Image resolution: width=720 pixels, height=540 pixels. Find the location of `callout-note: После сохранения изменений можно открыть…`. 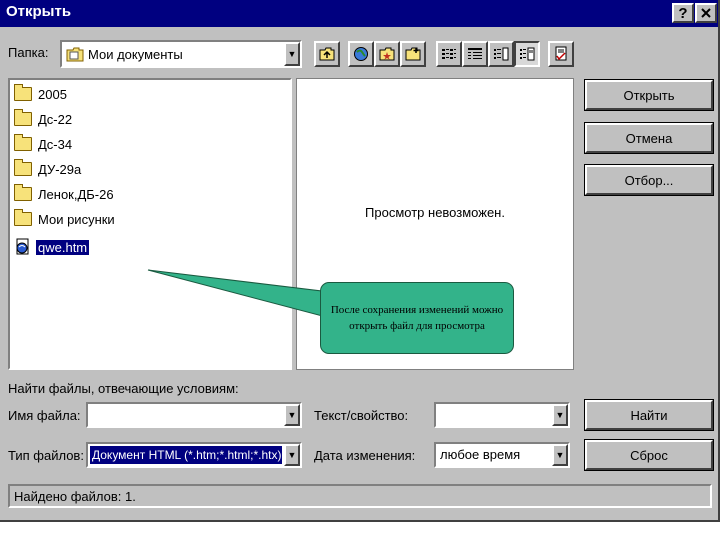

callout-note: После сохранения изменений можно открыть… is located at coordinates (417, 318).